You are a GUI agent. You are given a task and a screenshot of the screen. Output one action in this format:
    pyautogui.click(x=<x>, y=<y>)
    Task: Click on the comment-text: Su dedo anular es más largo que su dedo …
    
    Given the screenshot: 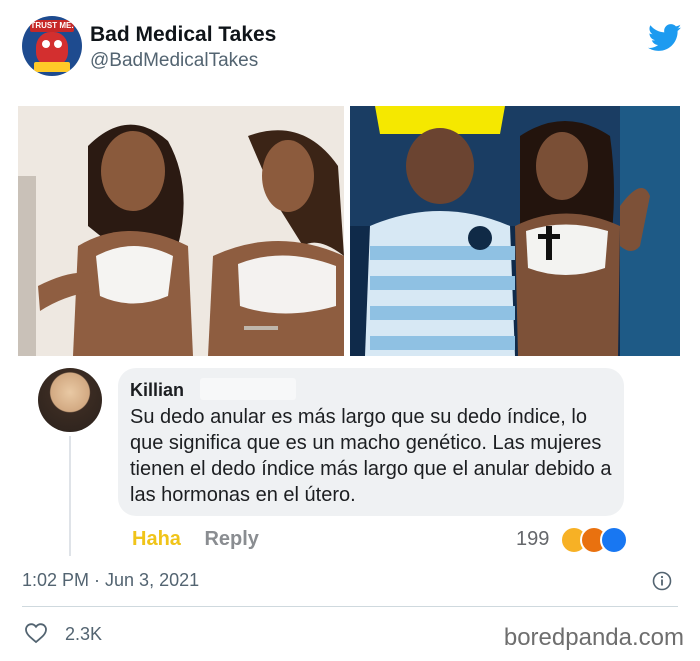 What is the action you would take?
    pyautogui.click(x=371, y=456)
    